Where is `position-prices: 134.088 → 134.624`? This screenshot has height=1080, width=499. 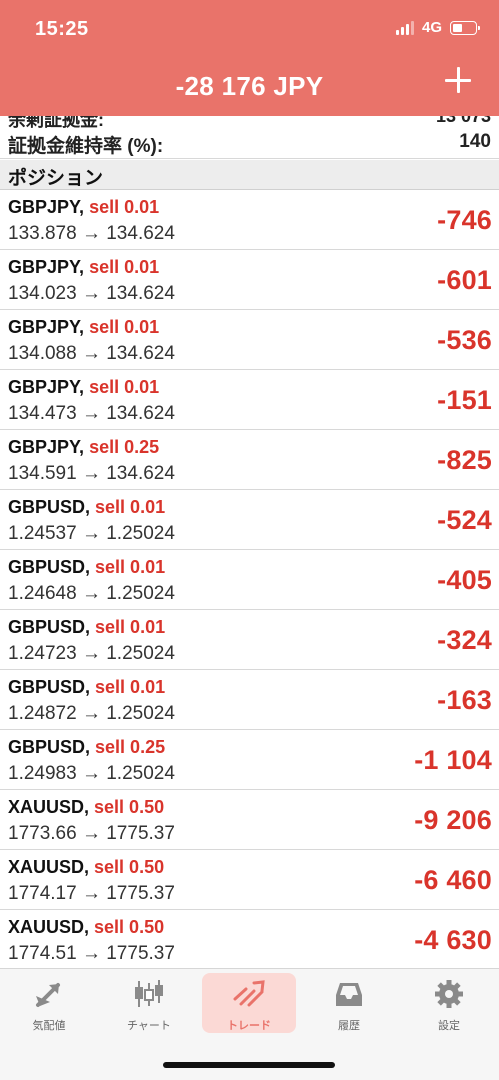
position-prices: 134.088 → 134.624 is located at coordinates (91, 353).